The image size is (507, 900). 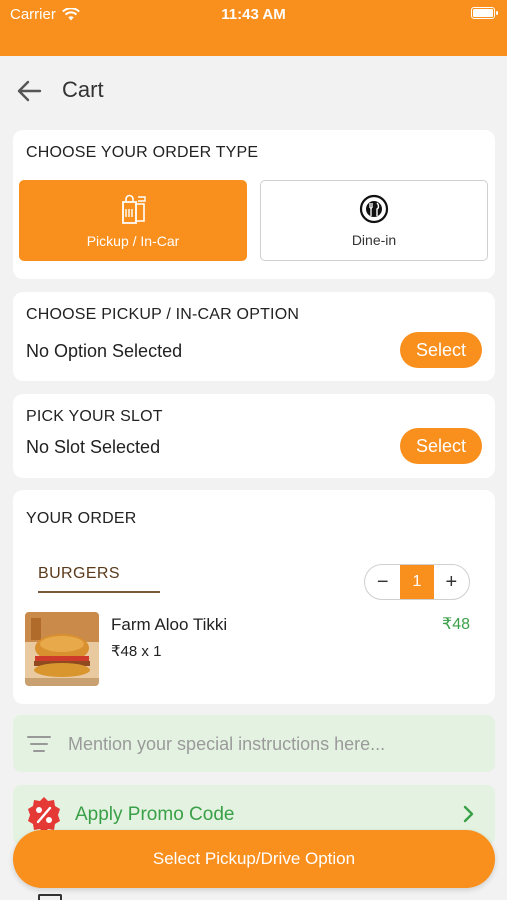 I want to click on select-pickup-drive-option-button: Select Pickup/Drive Option, so click(x=254, y=859).